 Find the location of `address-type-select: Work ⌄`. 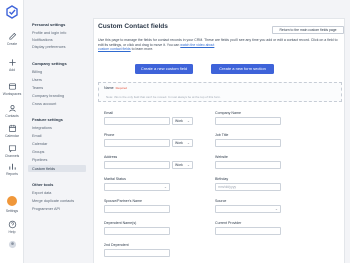

address-type-select: Work ⌄ is located at coordinates (182, 165).